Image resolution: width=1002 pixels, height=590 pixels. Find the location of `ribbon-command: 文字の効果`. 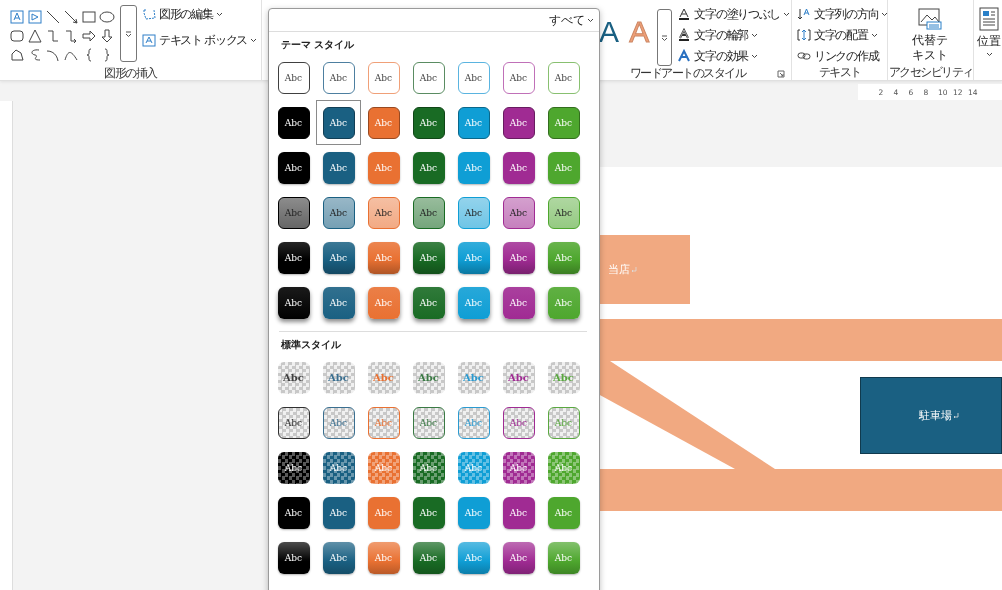

ribbon-command: 文字の効果 is located at coordinates (733, 56).